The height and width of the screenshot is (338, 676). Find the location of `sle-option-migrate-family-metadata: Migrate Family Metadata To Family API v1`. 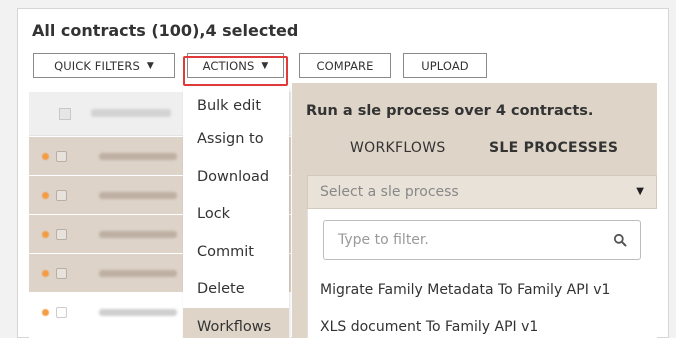

sle-option-migrate-family-metadata: Migrate Family Metadata To Family API v1 is located at coordinates (465, 290).